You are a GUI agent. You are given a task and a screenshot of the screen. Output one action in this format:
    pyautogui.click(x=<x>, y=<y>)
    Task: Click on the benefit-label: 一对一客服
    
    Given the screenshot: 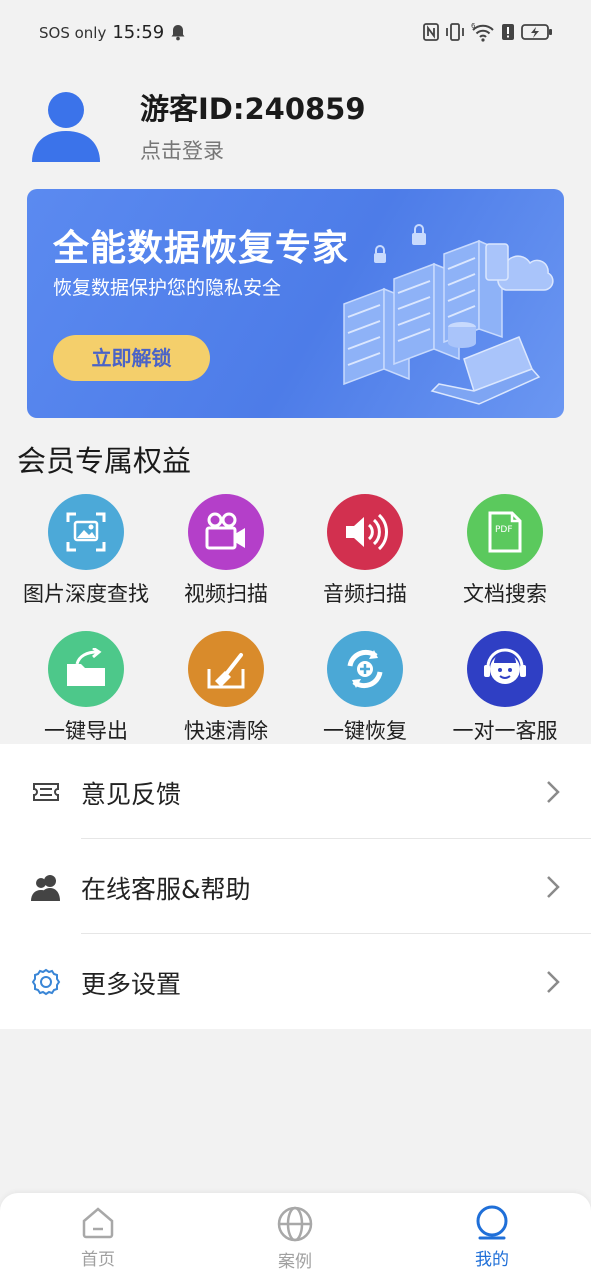 What is the action you would take?
    pyautogui.click(x=505, y=731)
    